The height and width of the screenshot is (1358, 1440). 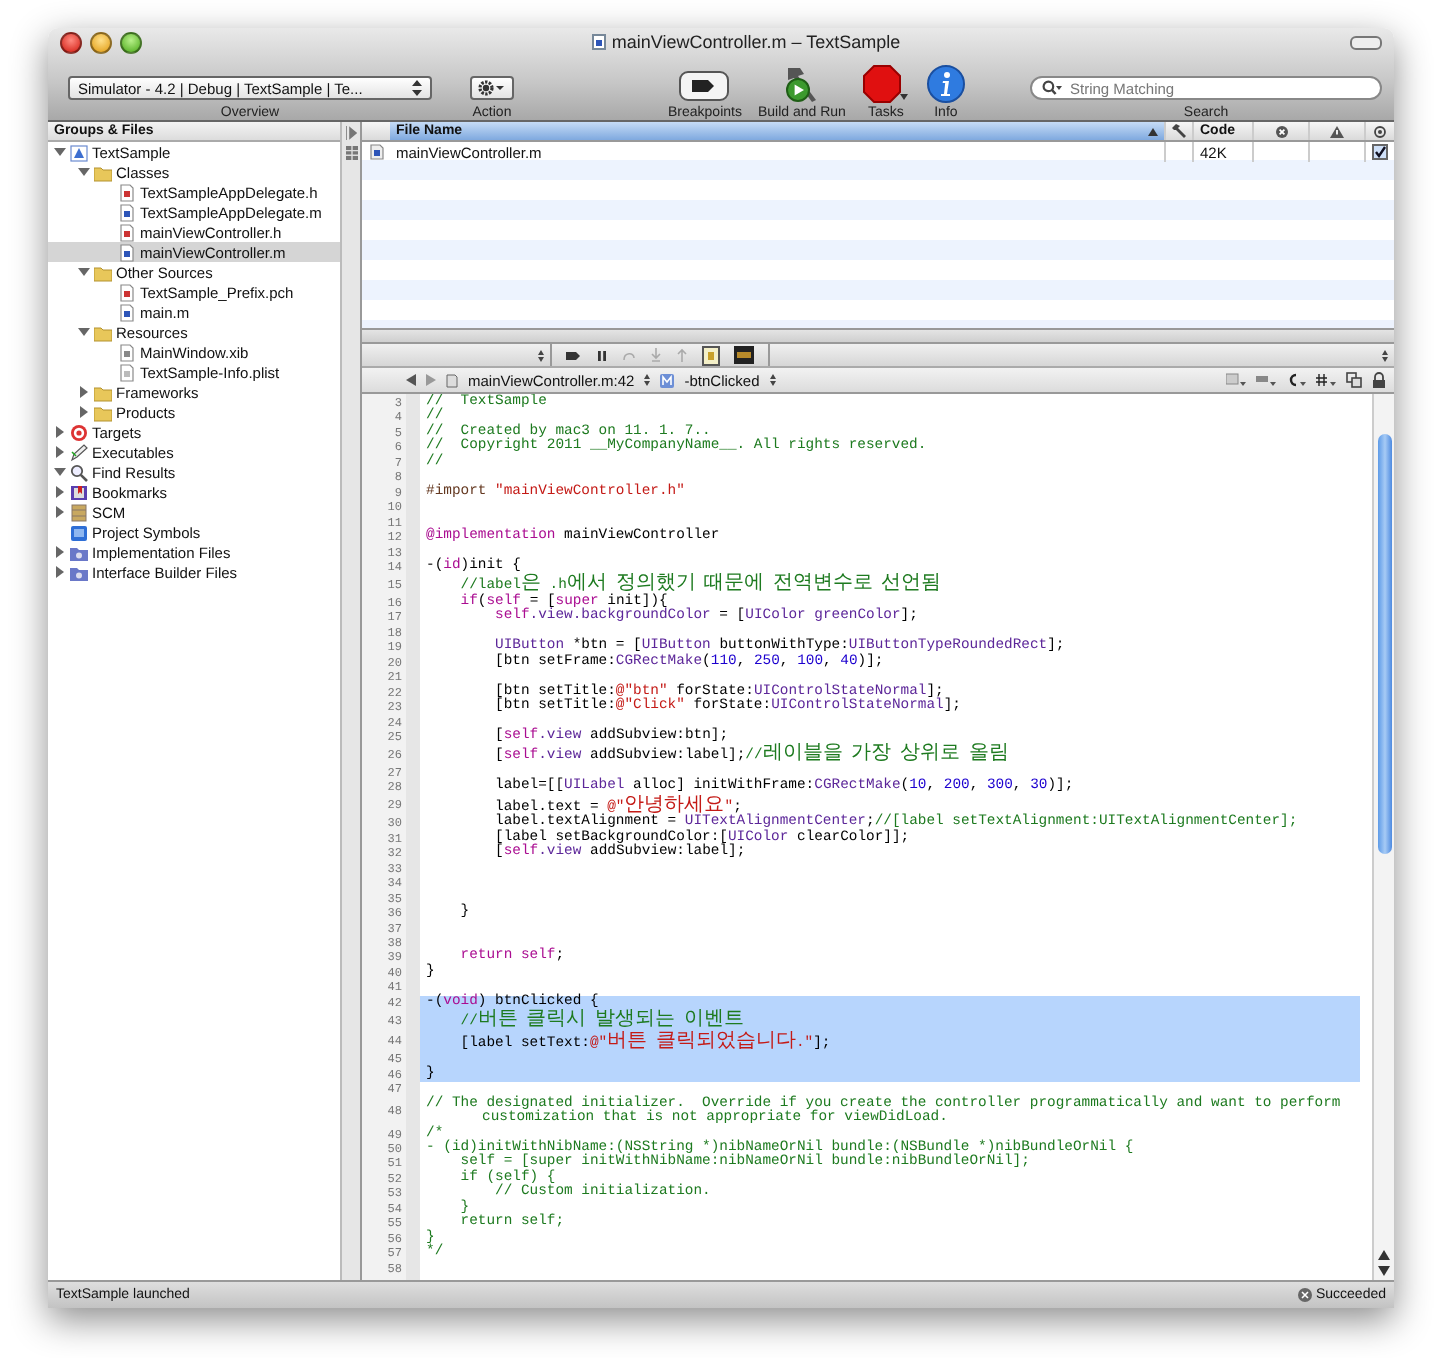 I want to click on counterpart-icon, so click(x=1354, y=380).